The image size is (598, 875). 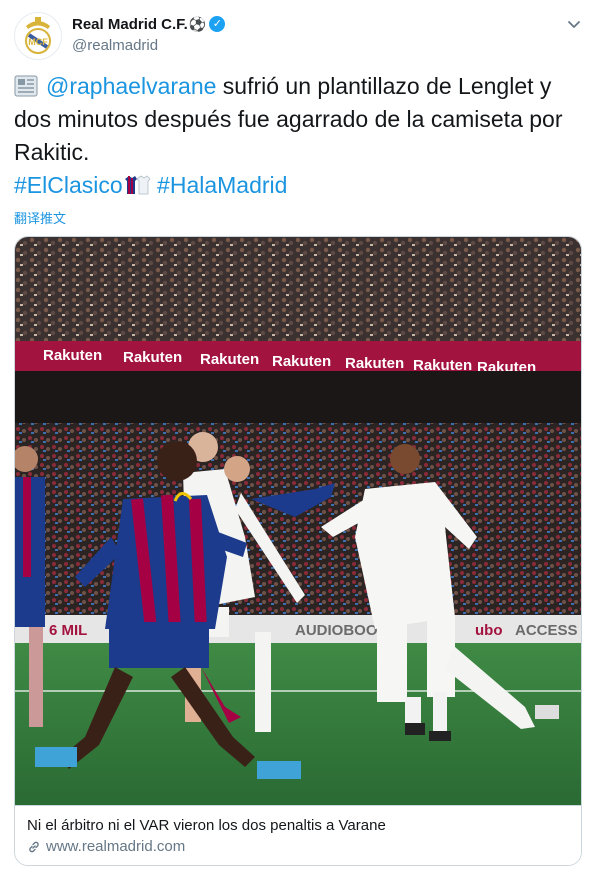 I want to click on soccer-ball-icon: ⚽, so click(x=197, y=23).